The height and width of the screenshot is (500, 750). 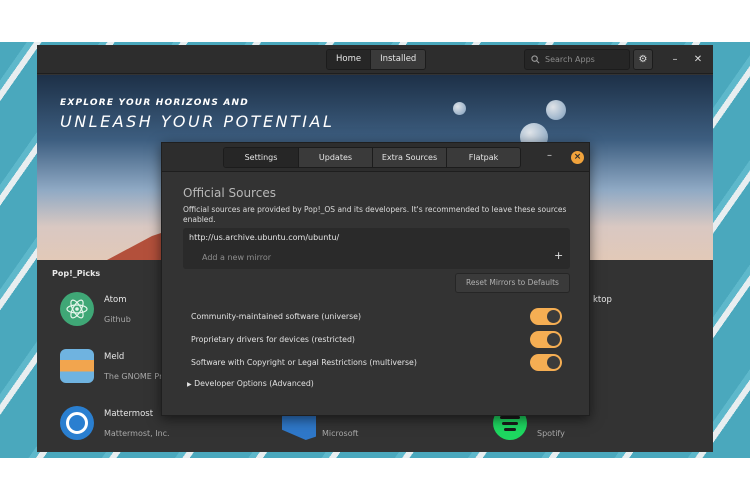 I want to click on headerbar: Home Installed ⚙ – ✕, so click(x=375, y=59).